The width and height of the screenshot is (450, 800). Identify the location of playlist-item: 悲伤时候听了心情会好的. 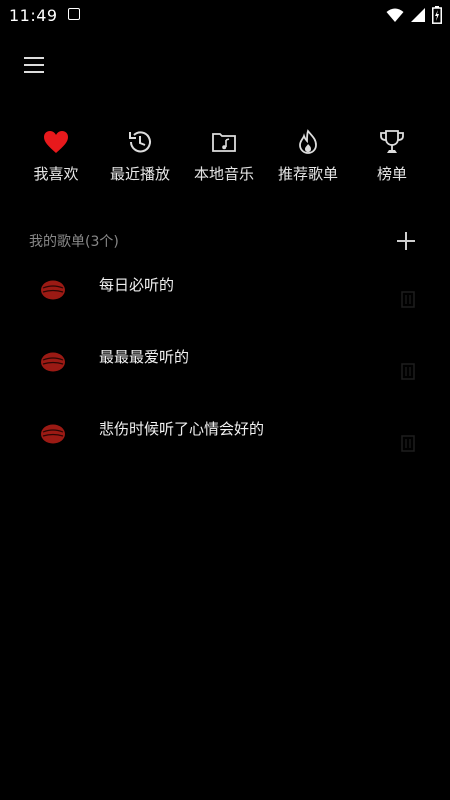
(225, 439).